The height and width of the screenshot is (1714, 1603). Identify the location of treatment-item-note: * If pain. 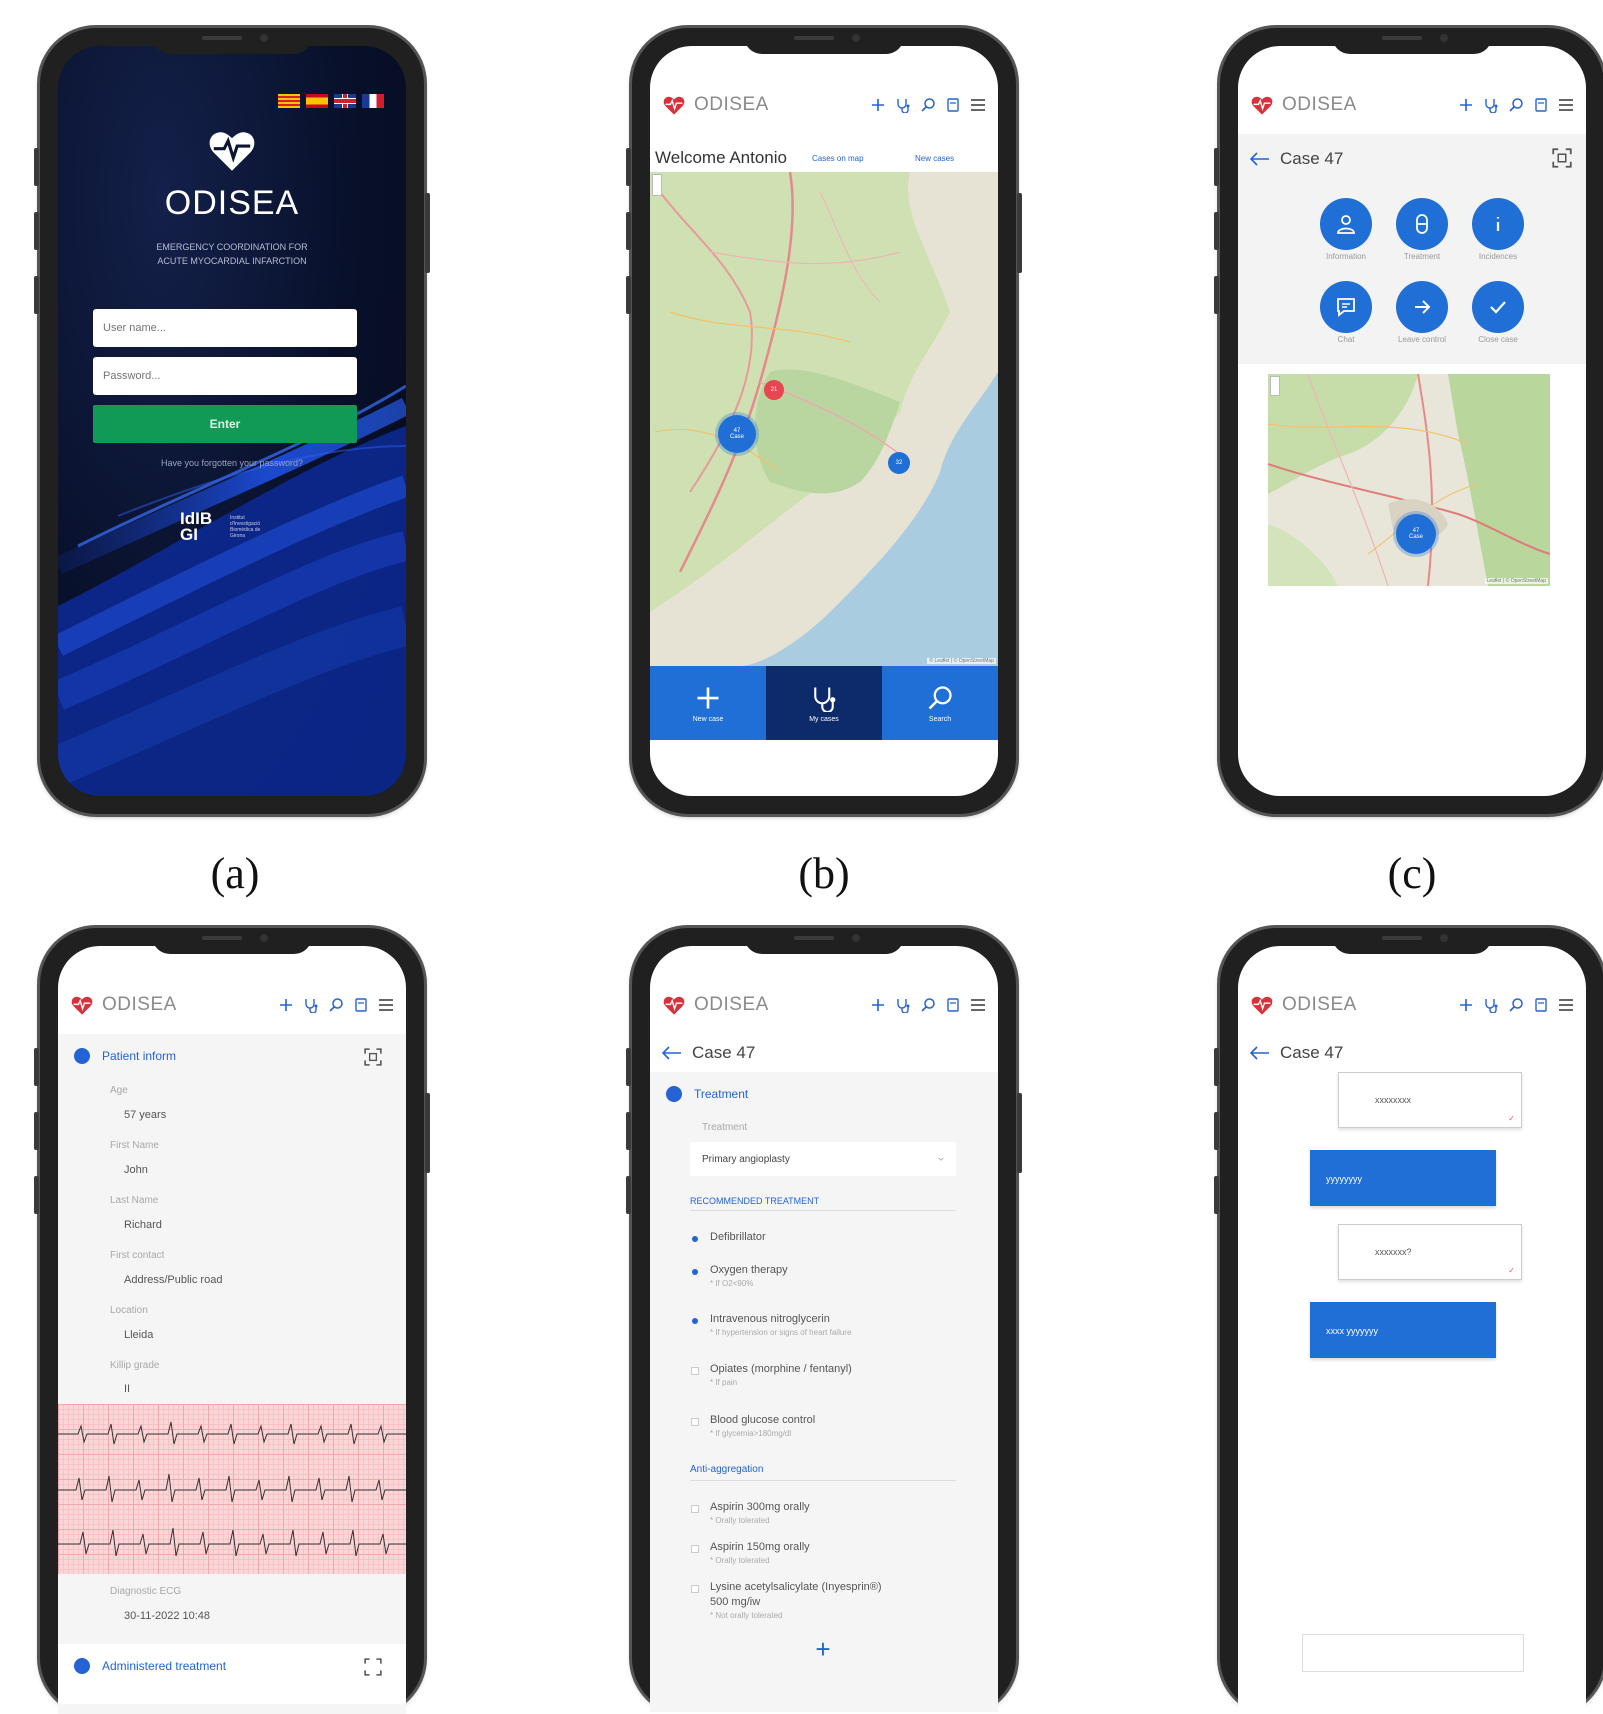
(724, 1382).